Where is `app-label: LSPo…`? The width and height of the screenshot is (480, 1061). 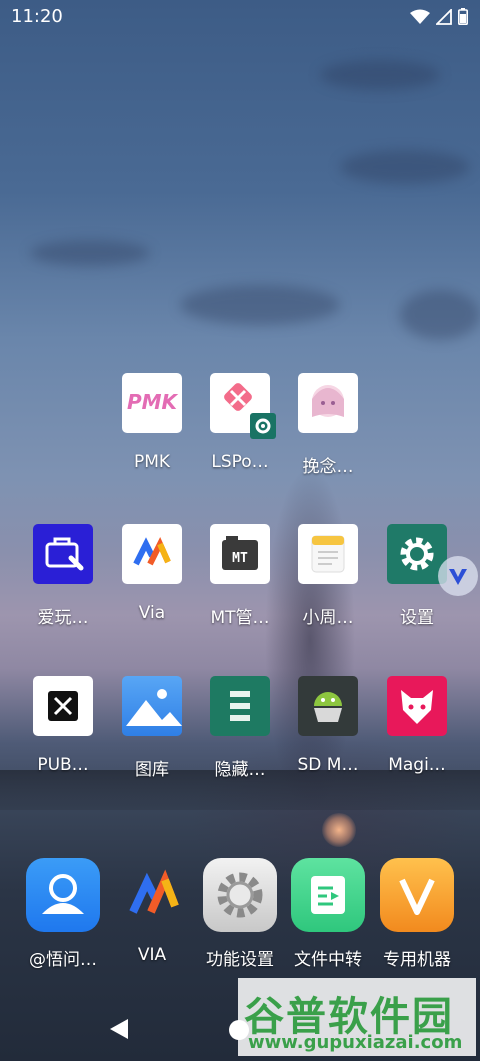 app-label: LSPo… is located at coordinates (240, 462).